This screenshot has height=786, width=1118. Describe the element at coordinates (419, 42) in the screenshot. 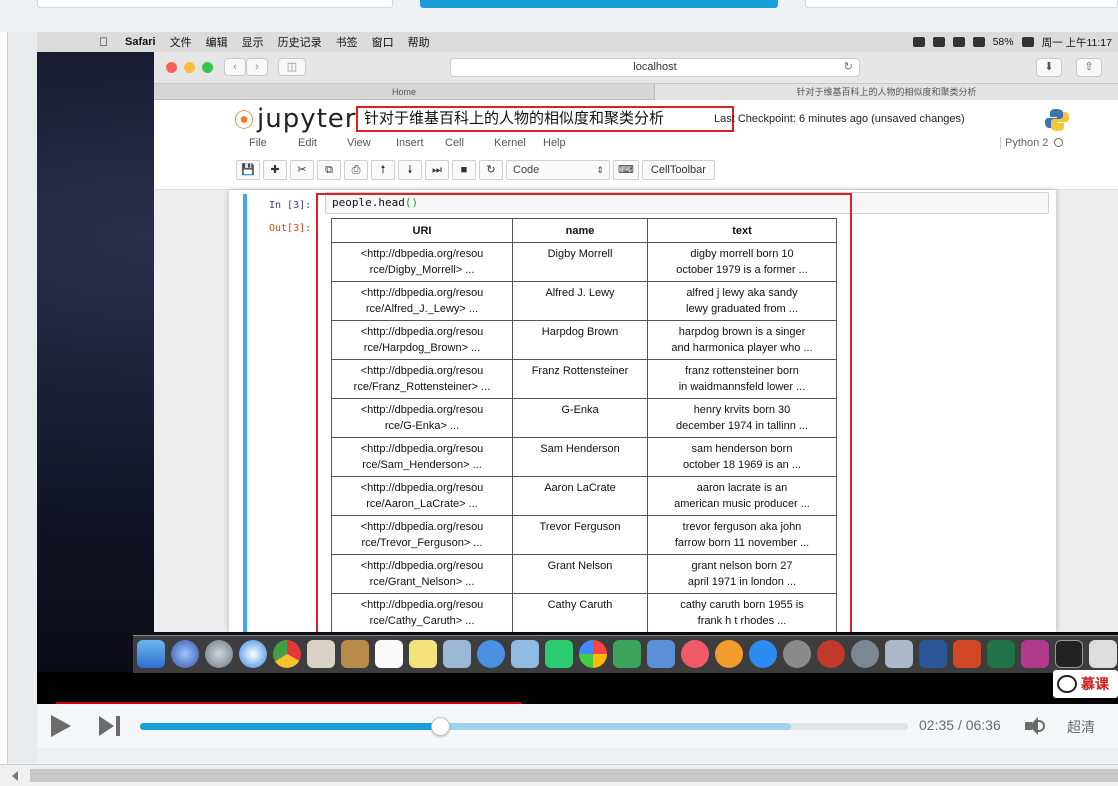

I see `menubar-item-help: 帮助` at that location.